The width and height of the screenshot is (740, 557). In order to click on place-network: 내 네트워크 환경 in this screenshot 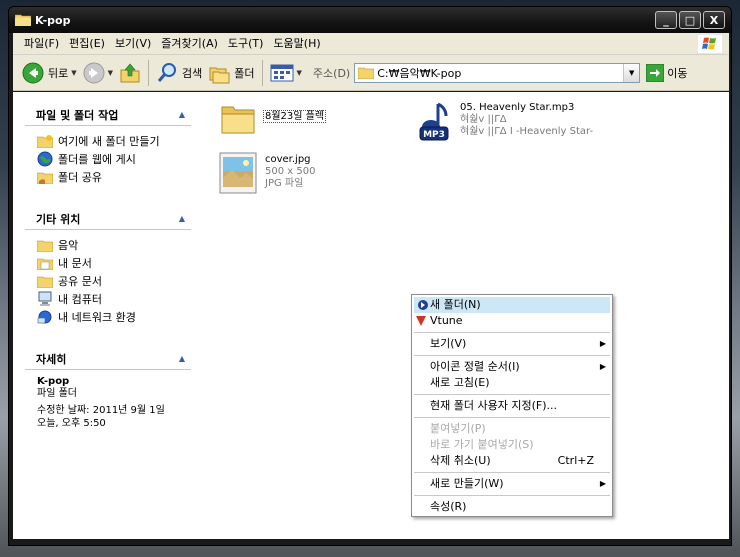, I will do `click(114, 317)`.